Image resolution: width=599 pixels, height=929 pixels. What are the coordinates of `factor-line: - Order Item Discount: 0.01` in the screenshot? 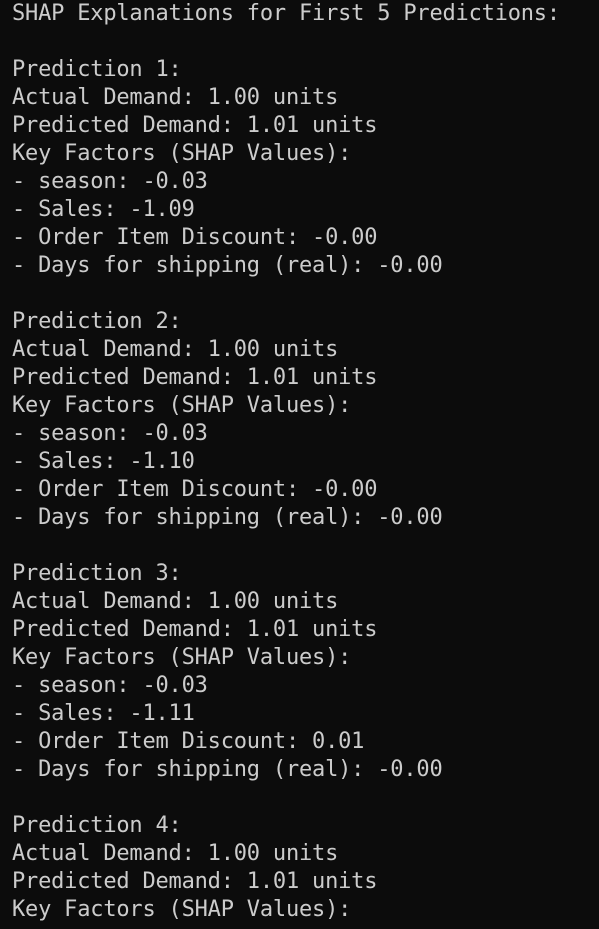 It's located at (188, 741).